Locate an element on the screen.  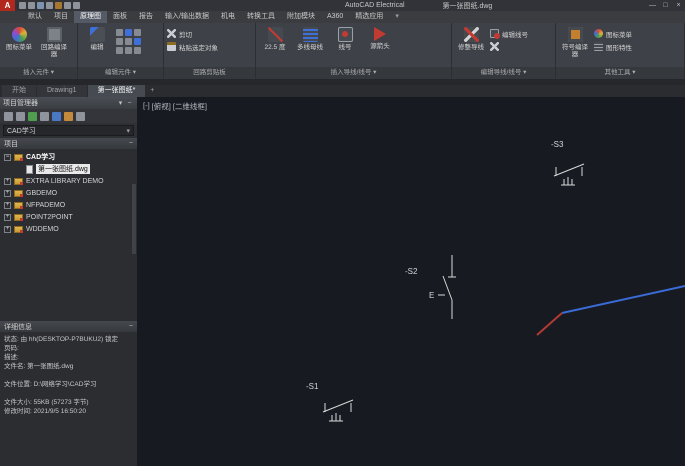
tab-conversion-tools: 转换工具 is located at coordinates (261, 17).